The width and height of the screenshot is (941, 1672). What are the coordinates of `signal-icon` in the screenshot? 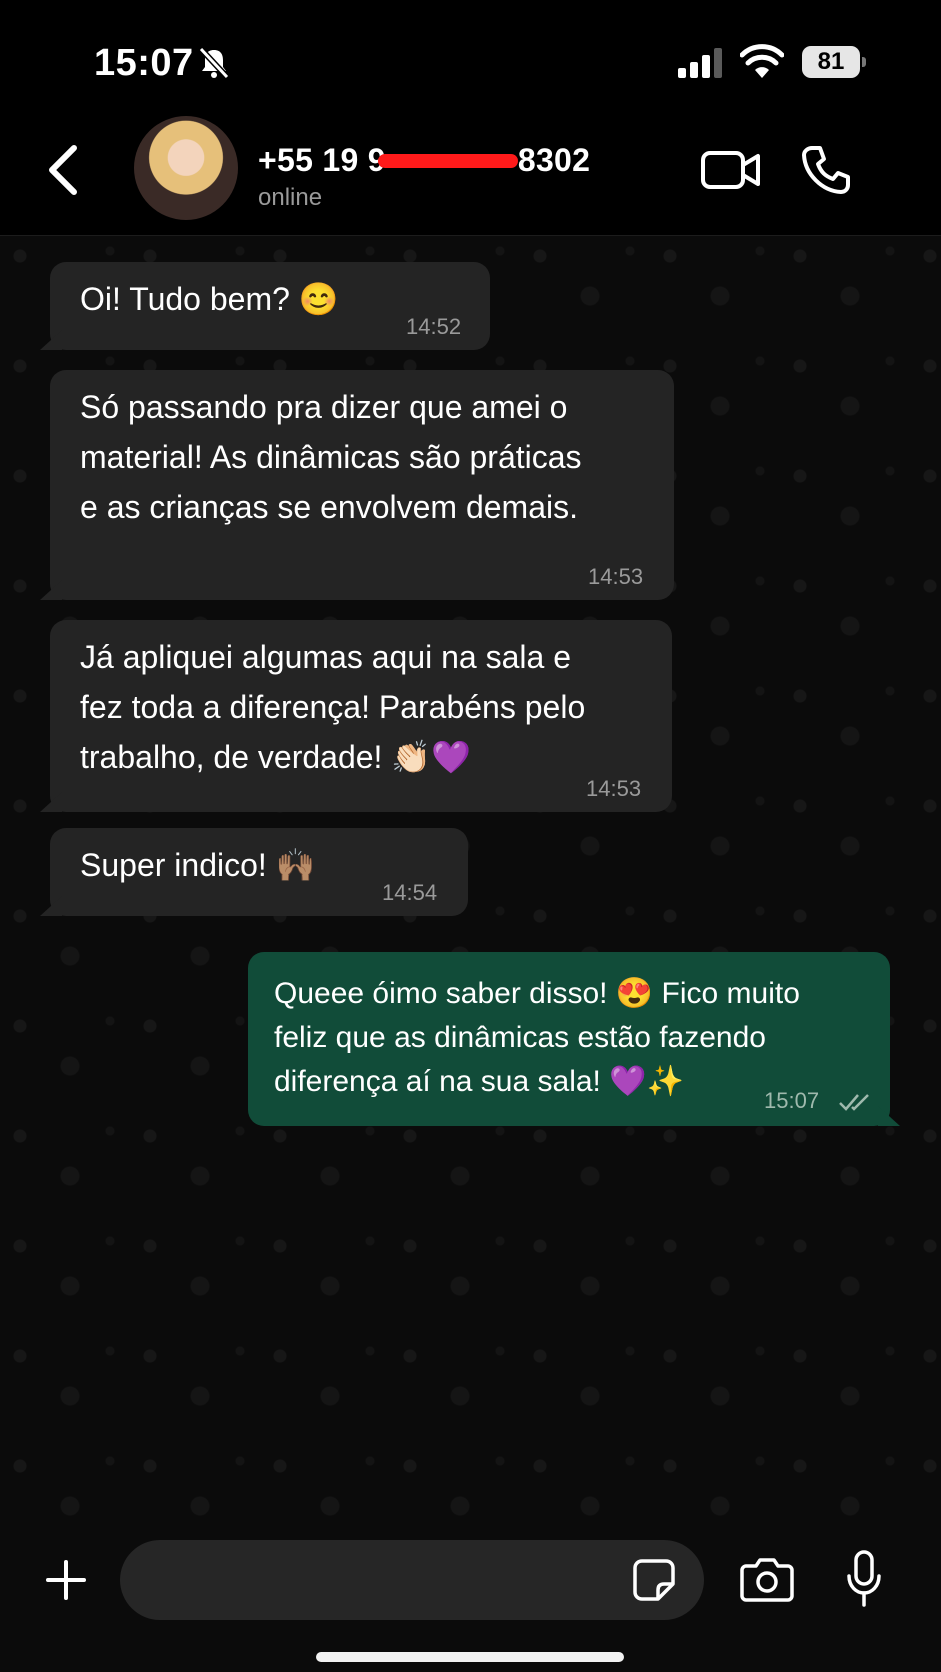 It's located at (700, 63).